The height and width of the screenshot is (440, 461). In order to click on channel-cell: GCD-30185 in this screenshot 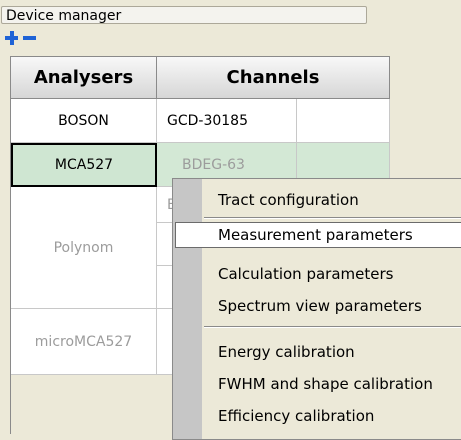, I will do `click(227, 121)`.